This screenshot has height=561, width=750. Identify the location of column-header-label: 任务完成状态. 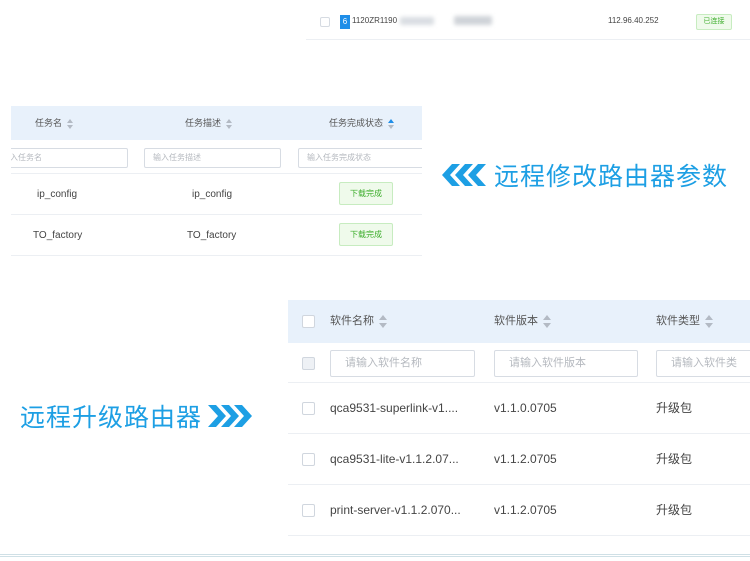
(356, 123).